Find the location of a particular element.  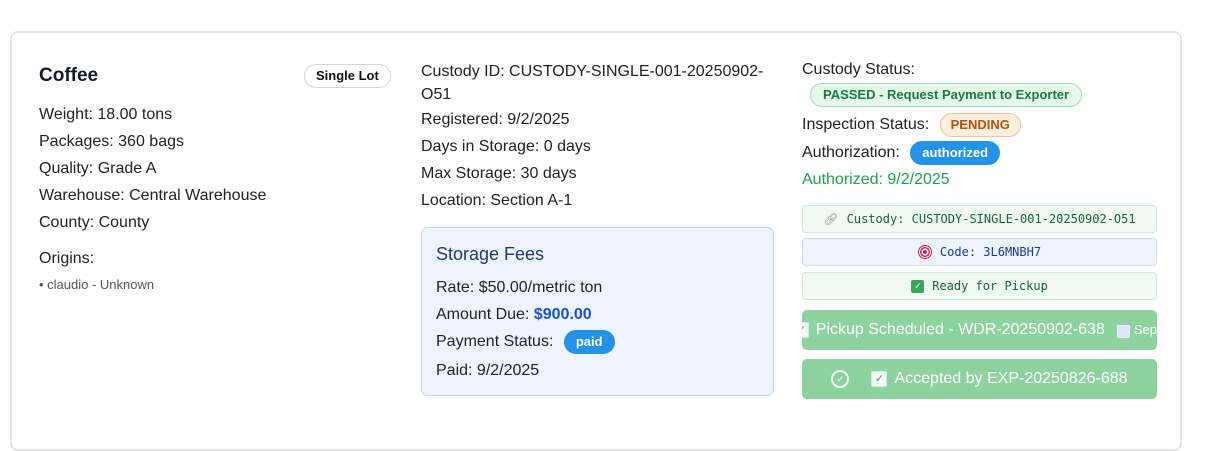

amount-due-label: Amount Due: is located at coordinates (483, 314).